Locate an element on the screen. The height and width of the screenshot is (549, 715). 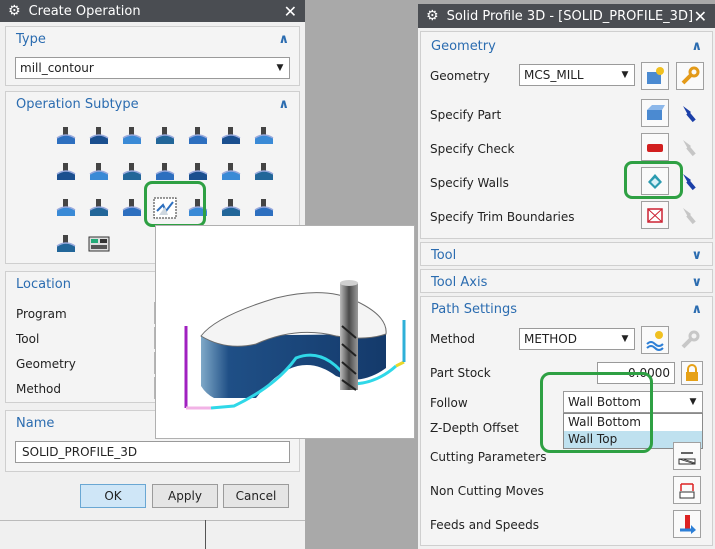
new-geometry-button is located at coordinates (655, 76).